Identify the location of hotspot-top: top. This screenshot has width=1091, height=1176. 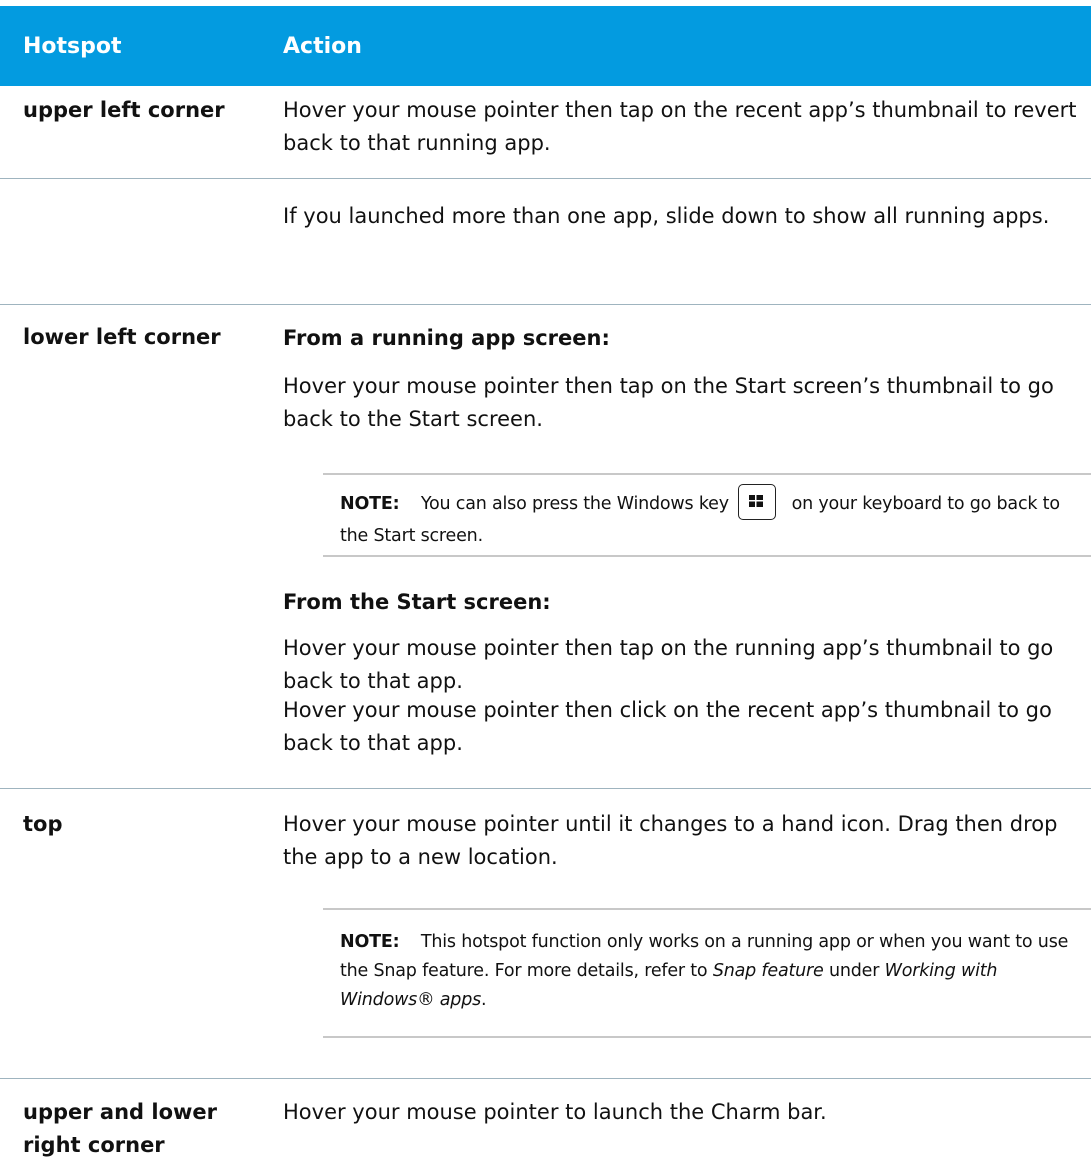
(43, 824).